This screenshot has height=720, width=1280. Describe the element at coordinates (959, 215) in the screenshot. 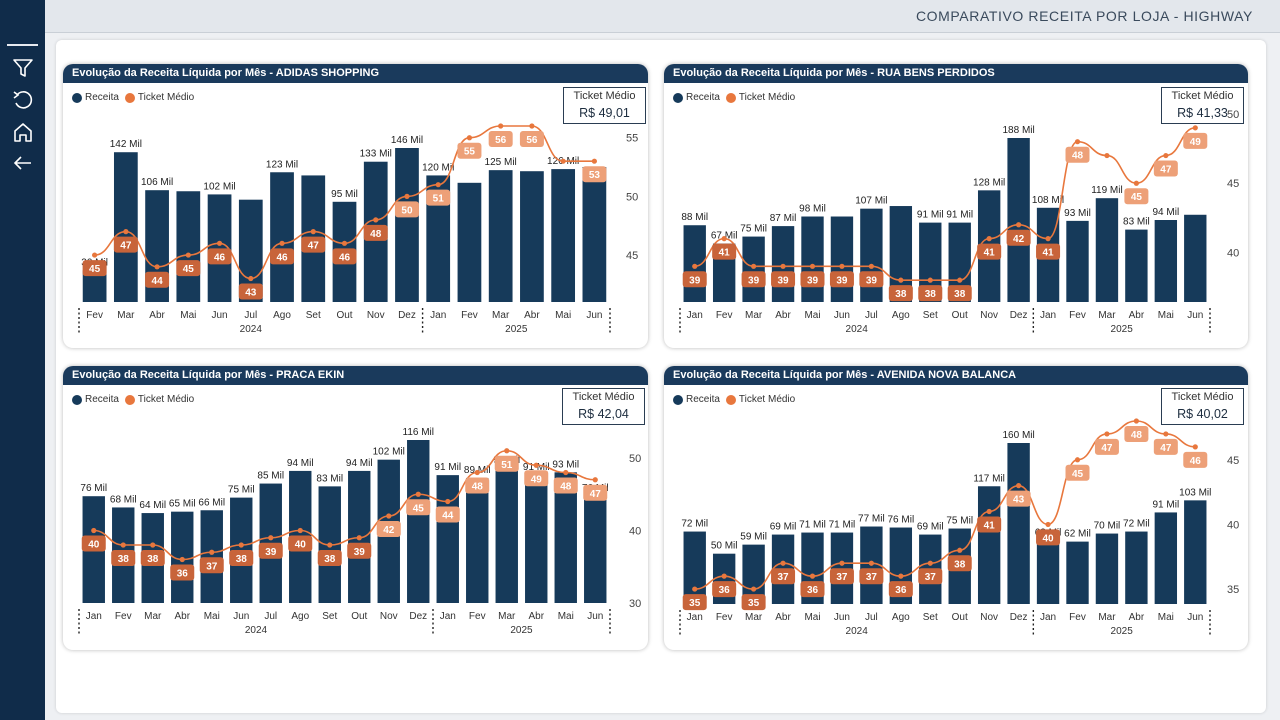

I see `bar-data-label: 91 Mil` at that location.